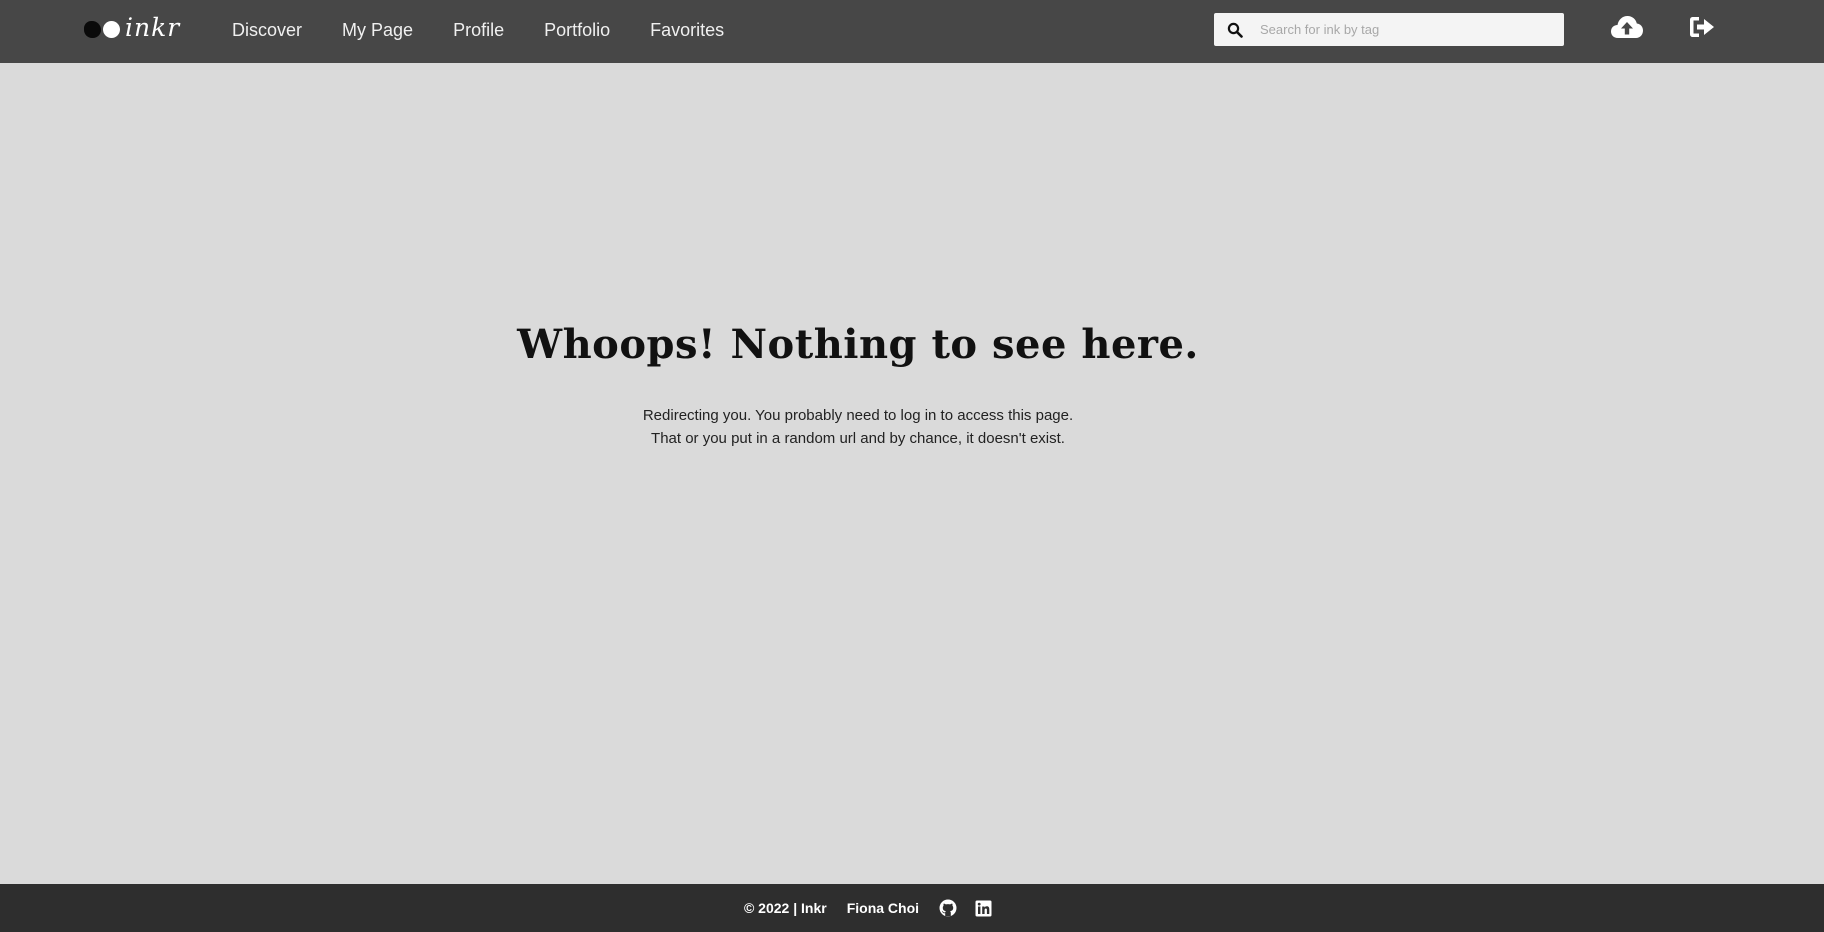 Image resolution: width=1824 pixels, height=932 pixels. I want to click on error-headline: Whoops! Nothing to see here., so click(858, 344).